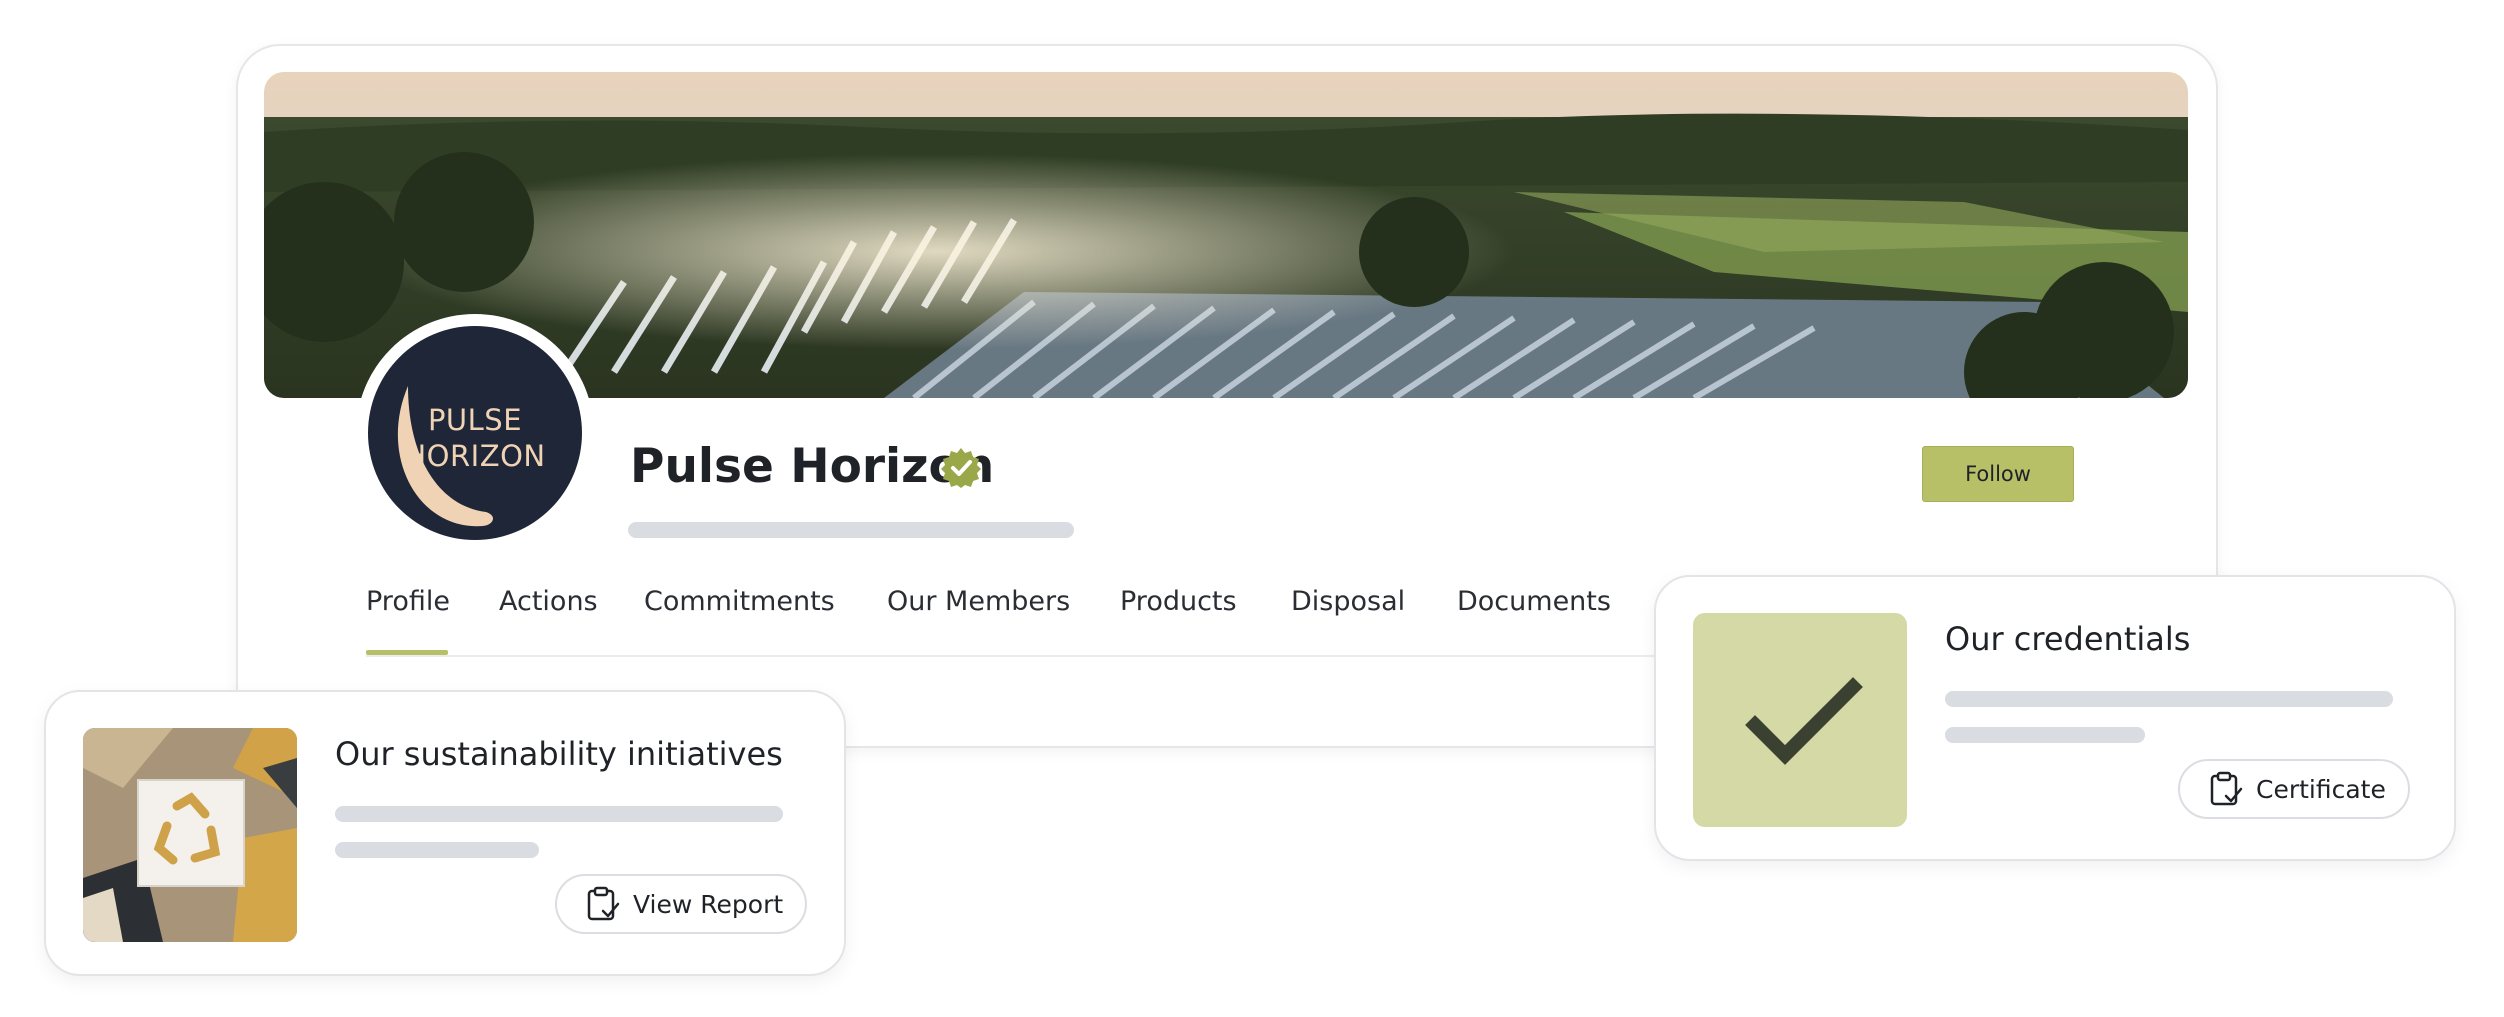 This screenshot has width=2504, height=1017. Describe the element at coordinates (548, 602) in the screenshot. I see `tab-actions: Actions` at that location.